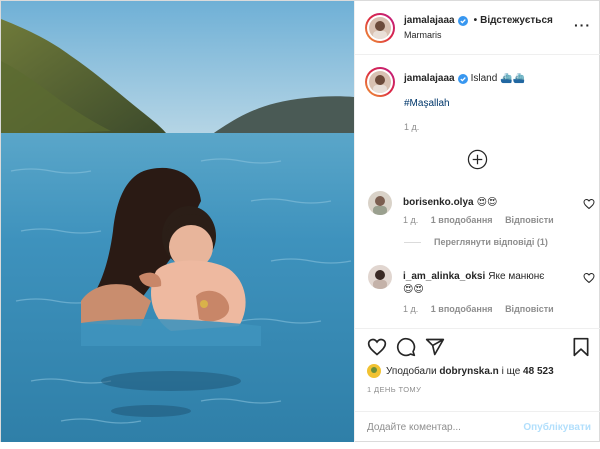 Image resolution: width=600 pixels, height=449 pixels. I want to click on post-location: Marmaris, so click(478, 35).